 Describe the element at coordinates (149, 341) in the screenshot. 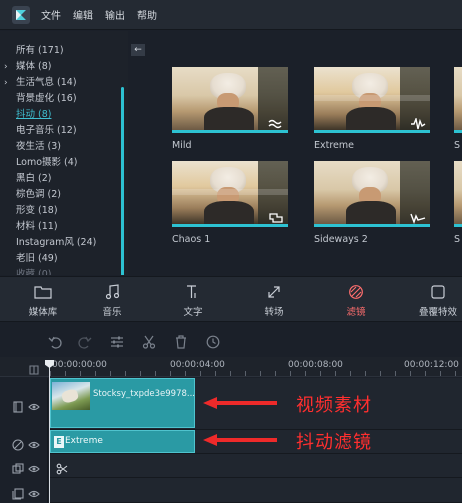

I see `scissors-icon` at that location.